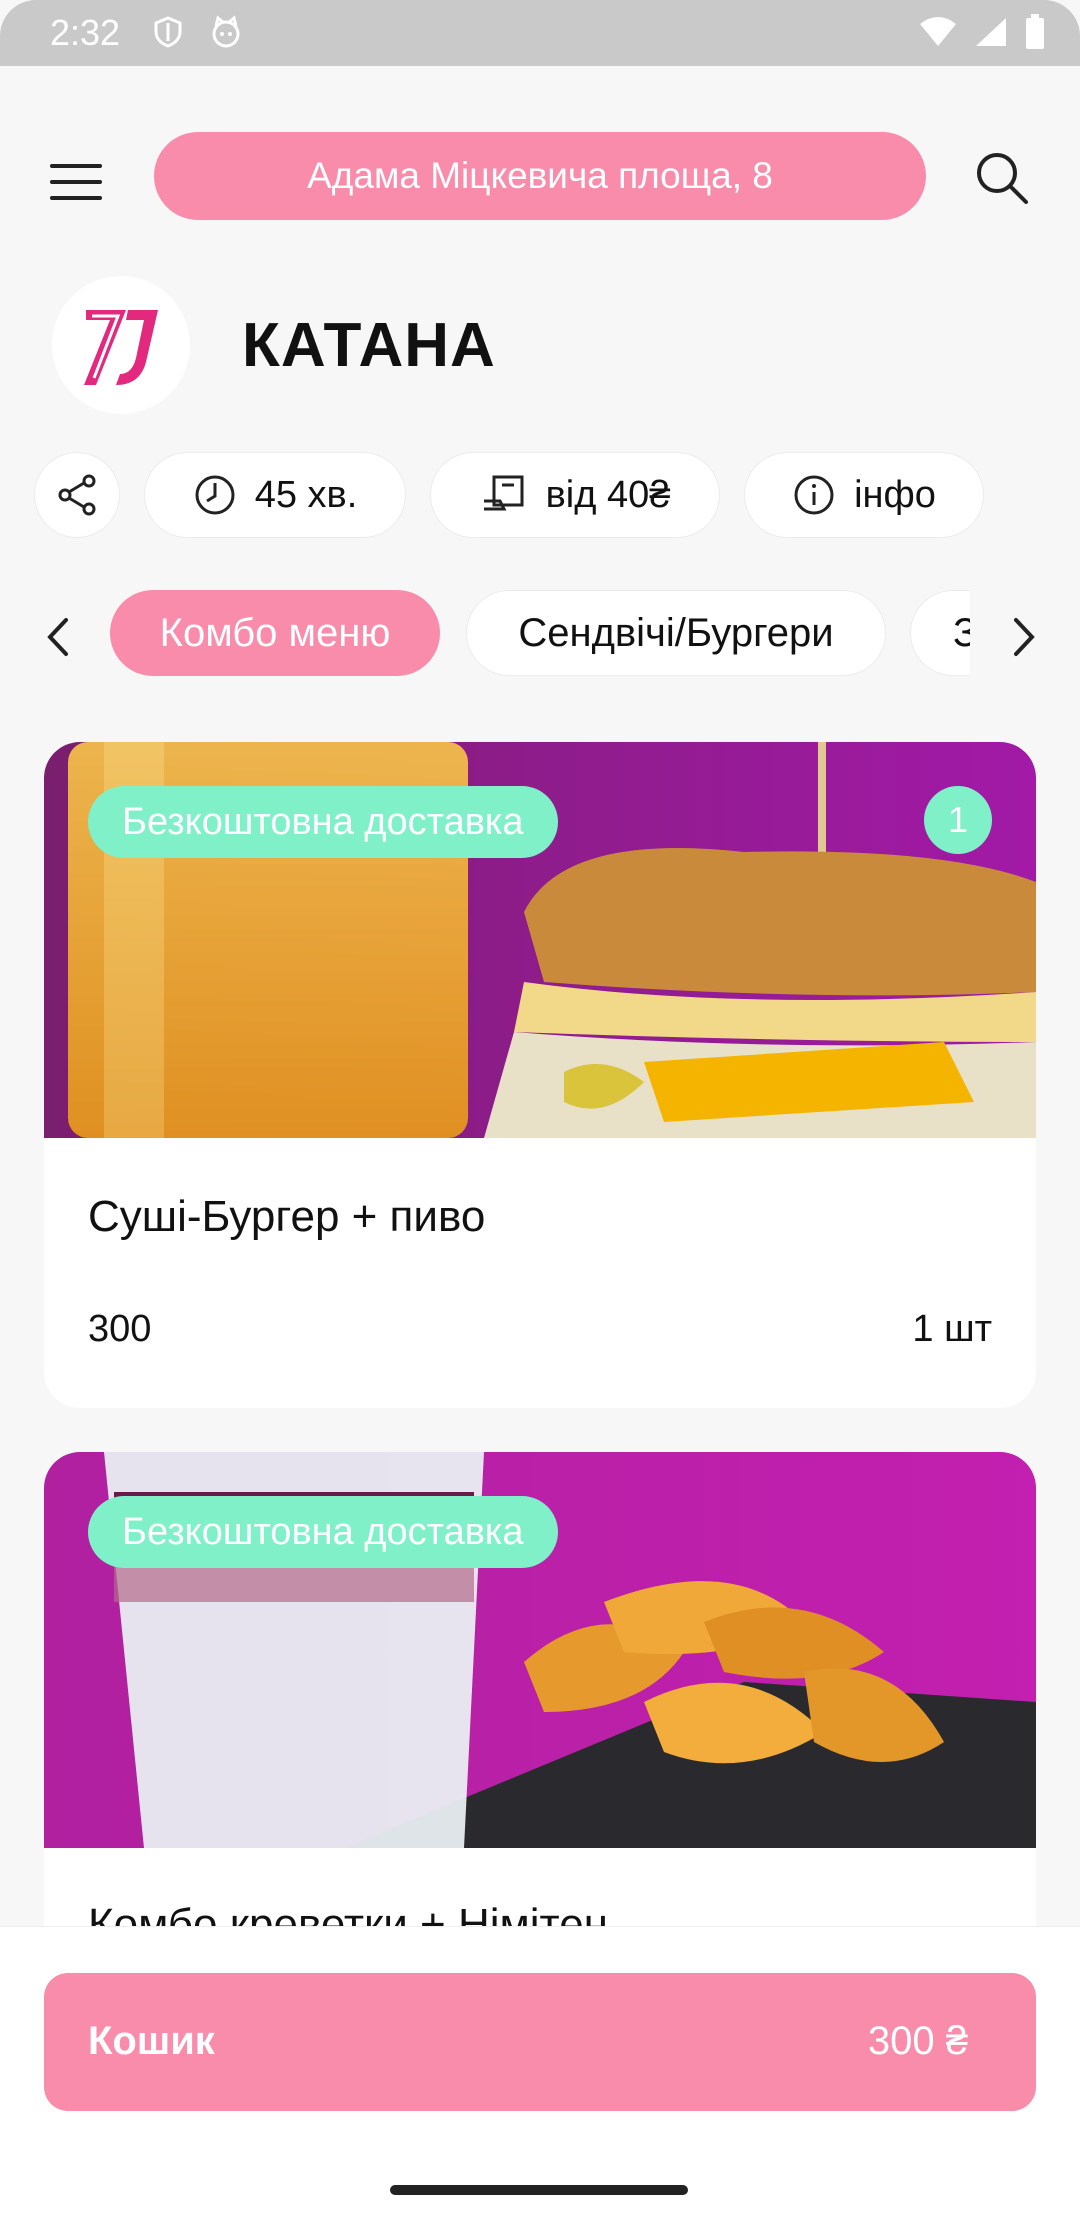  I want to click on wifi-icon, so click(938, 34).